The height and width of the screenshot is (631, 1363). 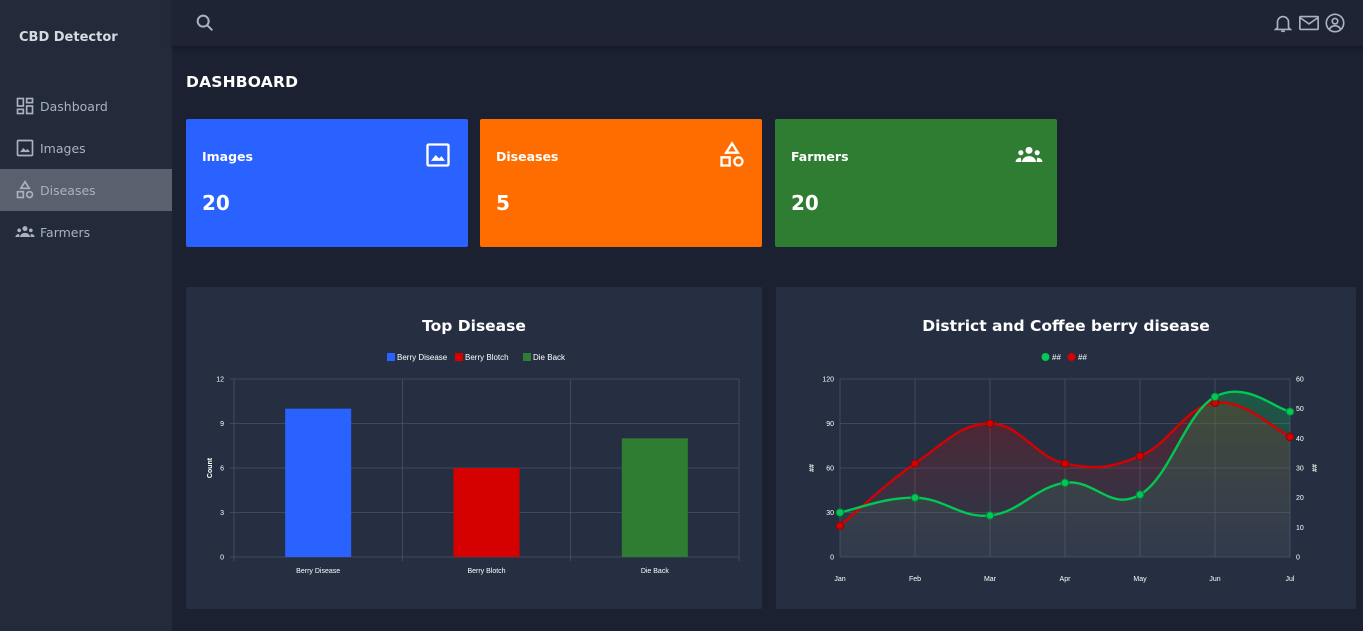 I want to click on y-tick-label-right: 0, so click(x=1298, y=558).